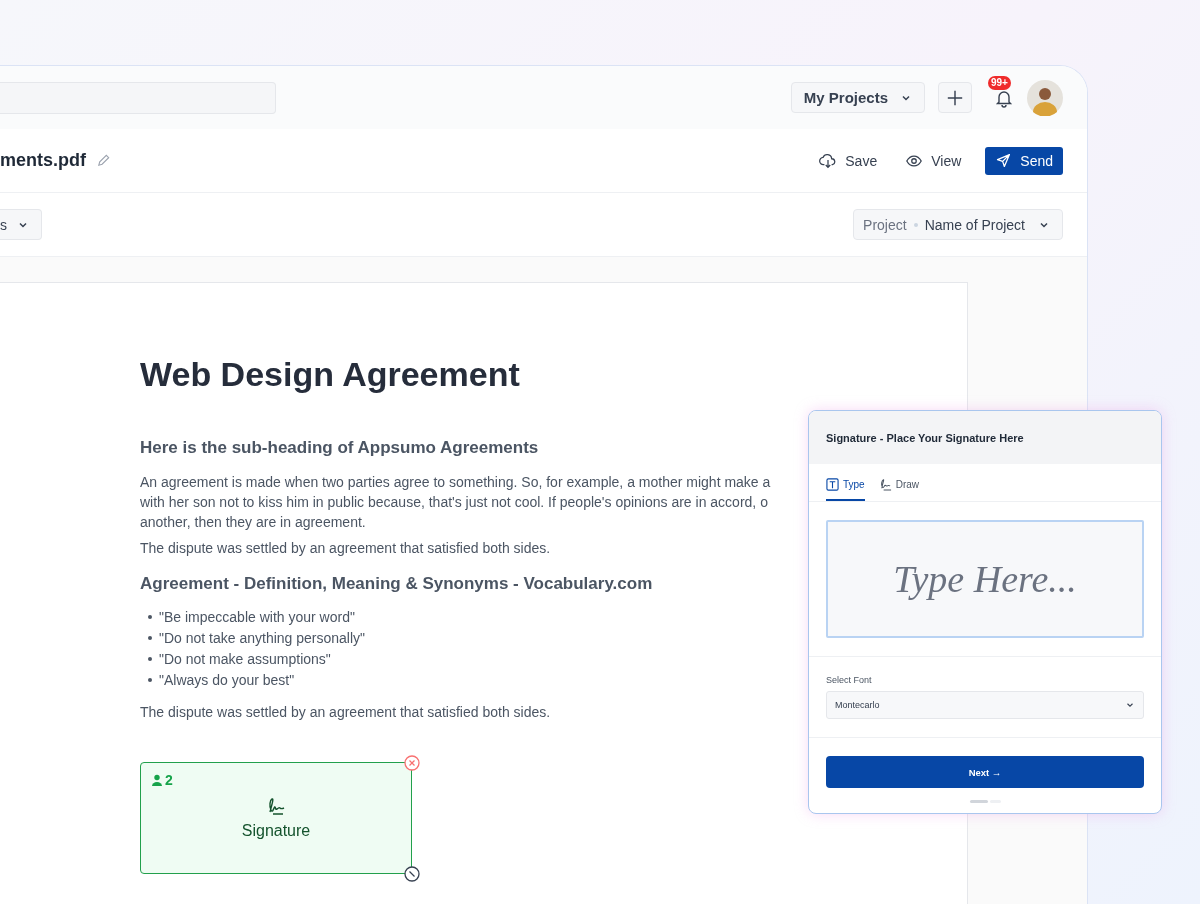  I want to click on document-subheading: Here is the sub-heading of Appsumo Agreements, so click(339, 448).